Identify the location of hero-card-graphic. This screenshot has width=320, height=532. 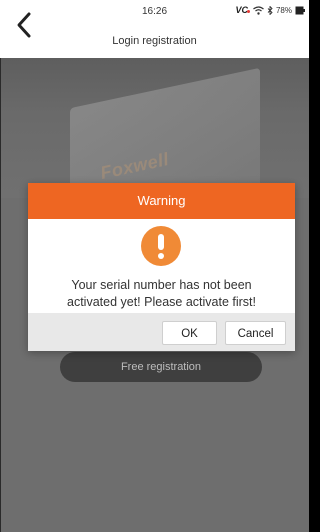
(165, 132).